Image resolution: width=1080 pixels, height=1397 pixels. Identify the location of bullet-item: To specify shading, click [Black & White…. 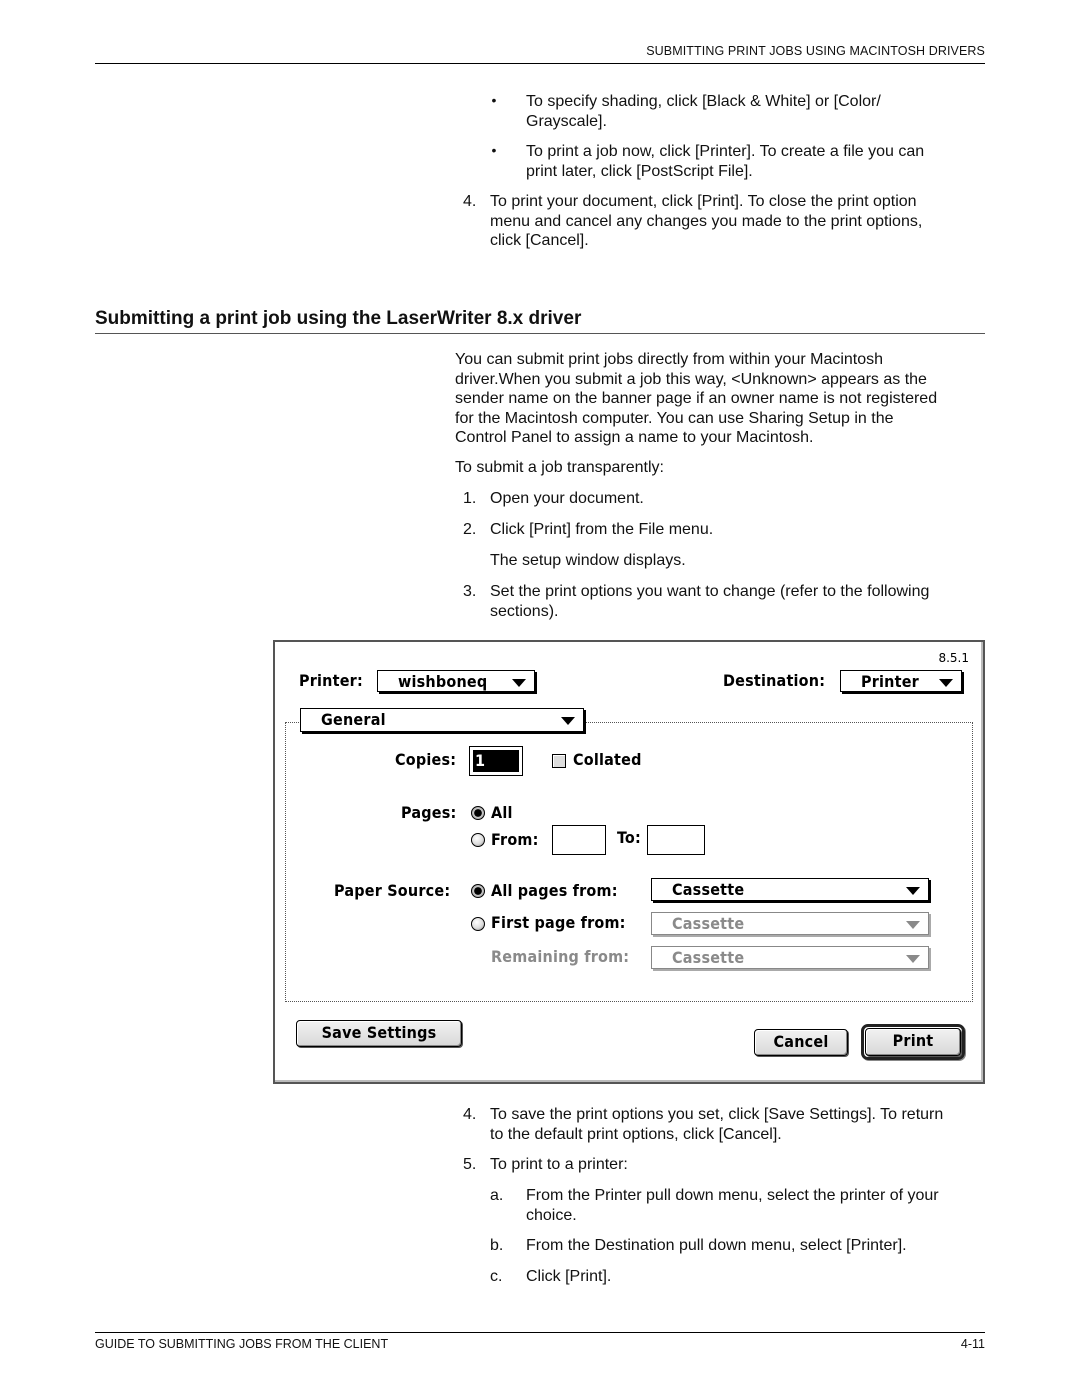
(703, 111).